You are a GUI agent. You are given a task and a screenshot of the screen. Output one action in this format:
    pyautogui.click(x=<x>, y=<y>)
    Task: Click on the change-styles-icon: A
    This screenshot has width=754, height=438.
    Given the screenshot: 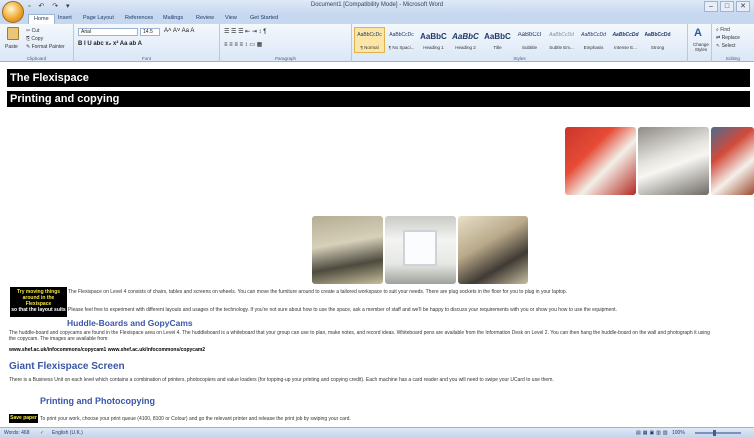 What is the action you would take?
    pyautogui.click(x=698, y=33)
    